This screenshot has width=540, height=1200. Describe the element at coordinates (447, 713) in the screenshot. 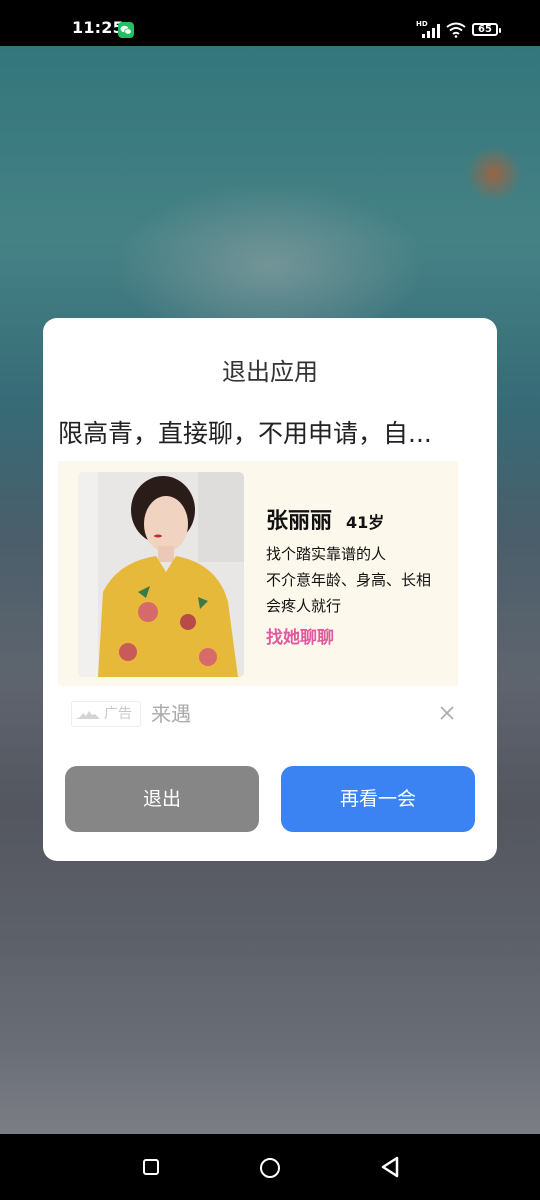

I see `close-ad-icon` at that location.